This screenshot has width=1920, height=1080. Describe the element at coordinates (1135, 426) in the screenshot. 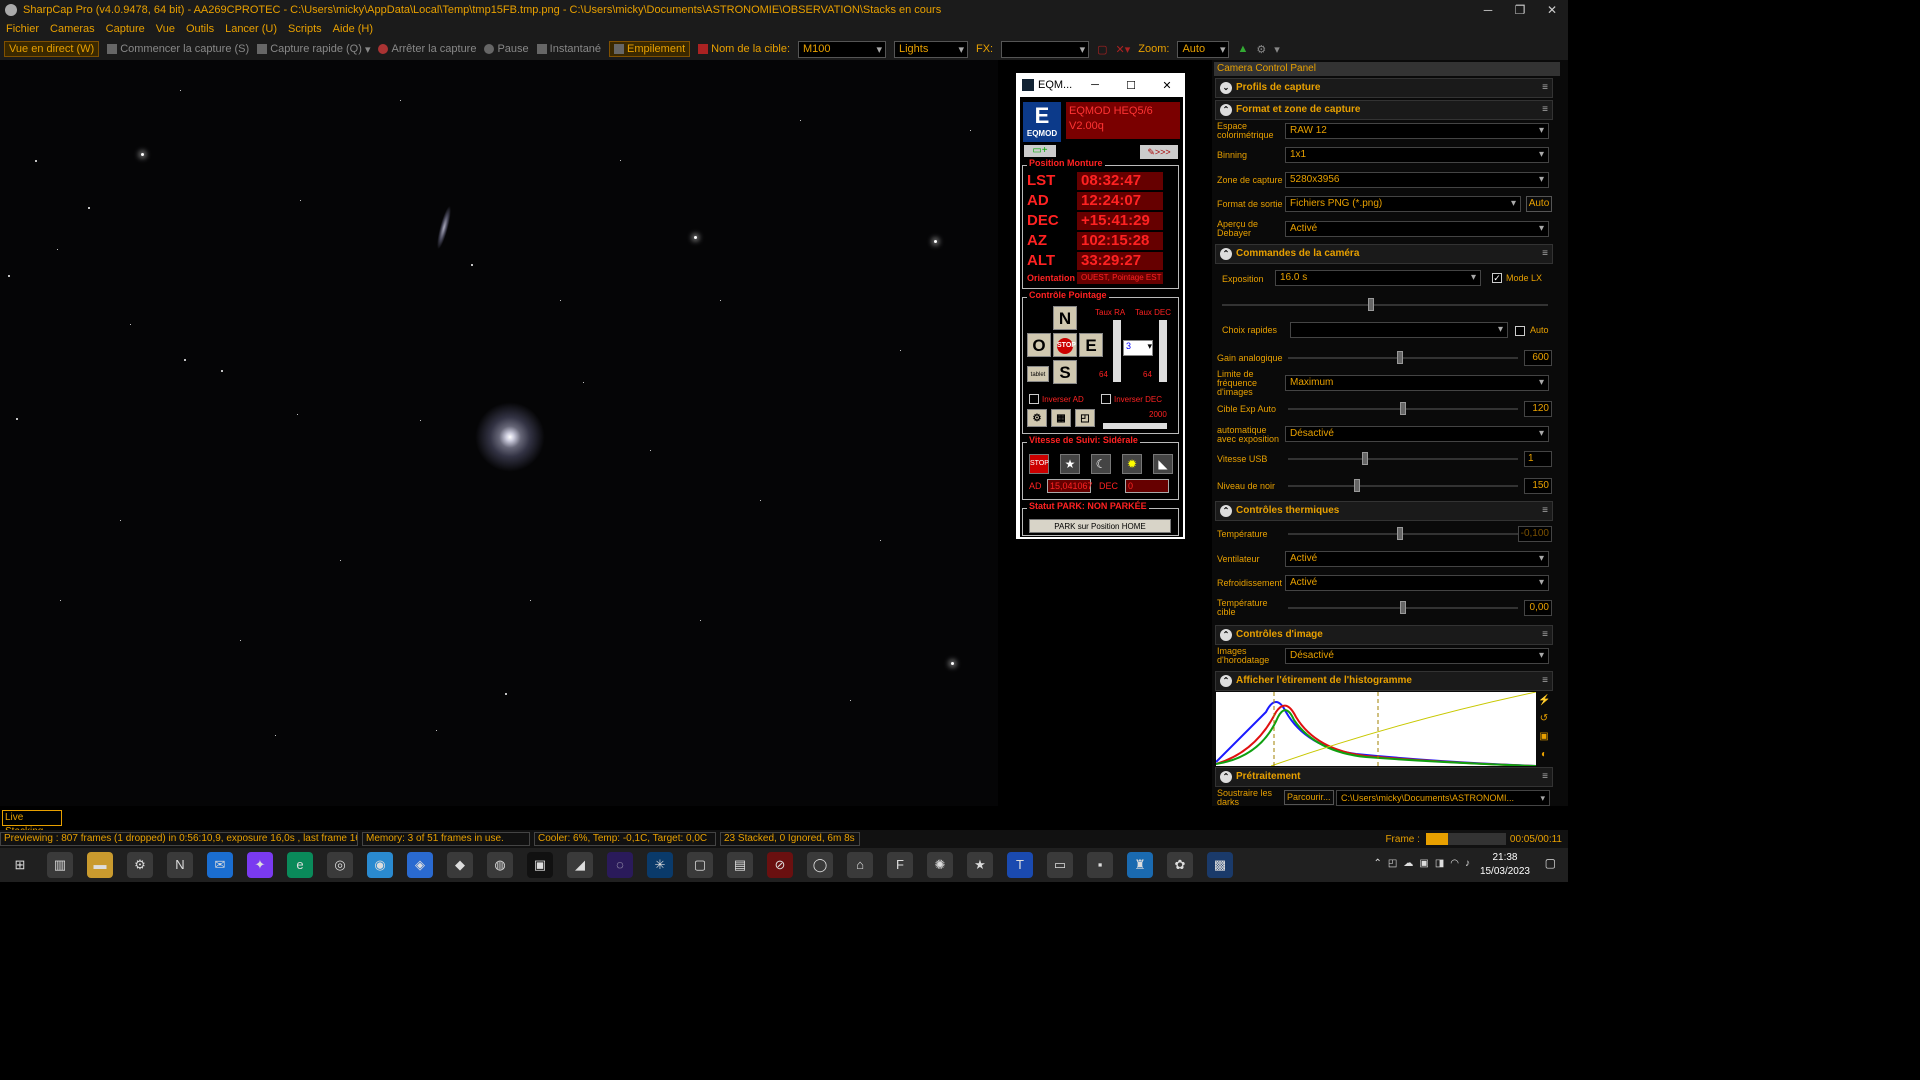

I see `slew-speed-slider` at that location.